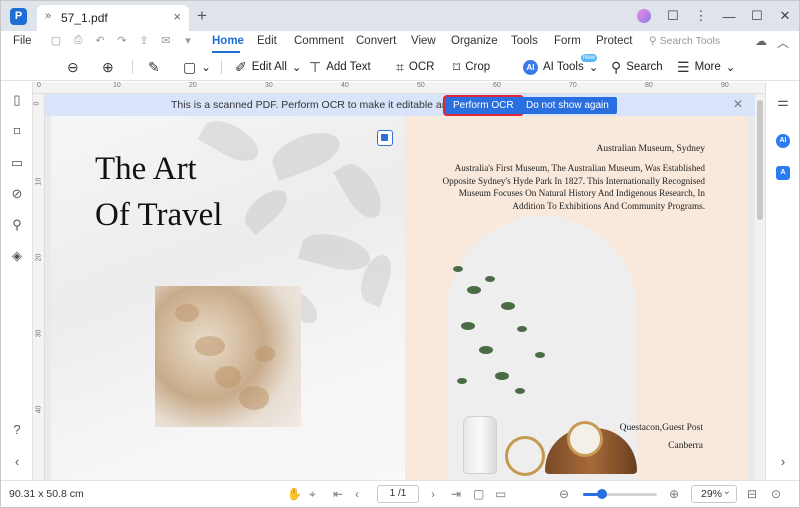 The height and width of the screenshot is (508, 800). Describe the element at coordinates (637, 67) in the screenshot. I see `search-button: ⚲ Search` at that location.